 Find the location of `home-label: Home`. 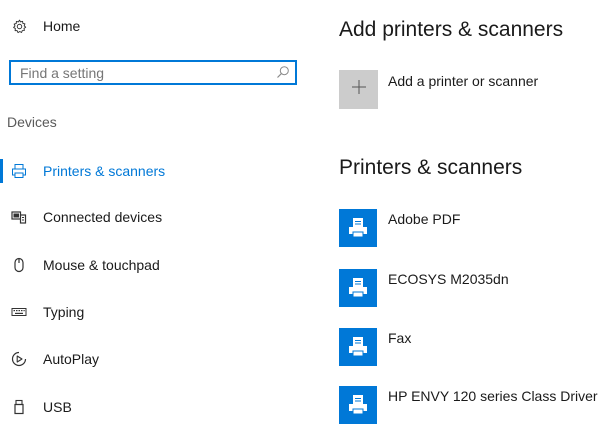

home-label: Home is located at coordinates (62, 26).